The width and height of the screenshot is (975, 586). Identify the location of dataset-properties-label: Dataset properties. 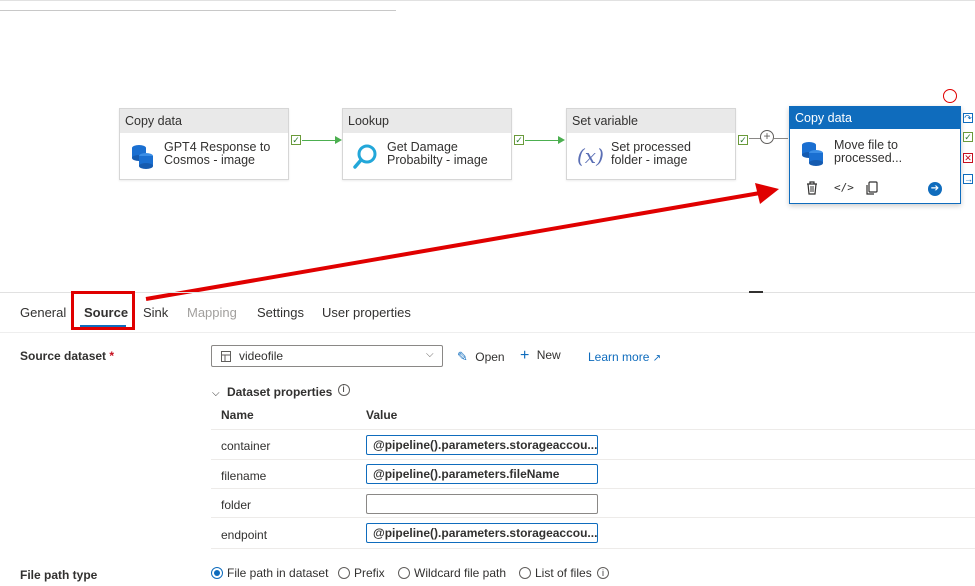
(279, 392).